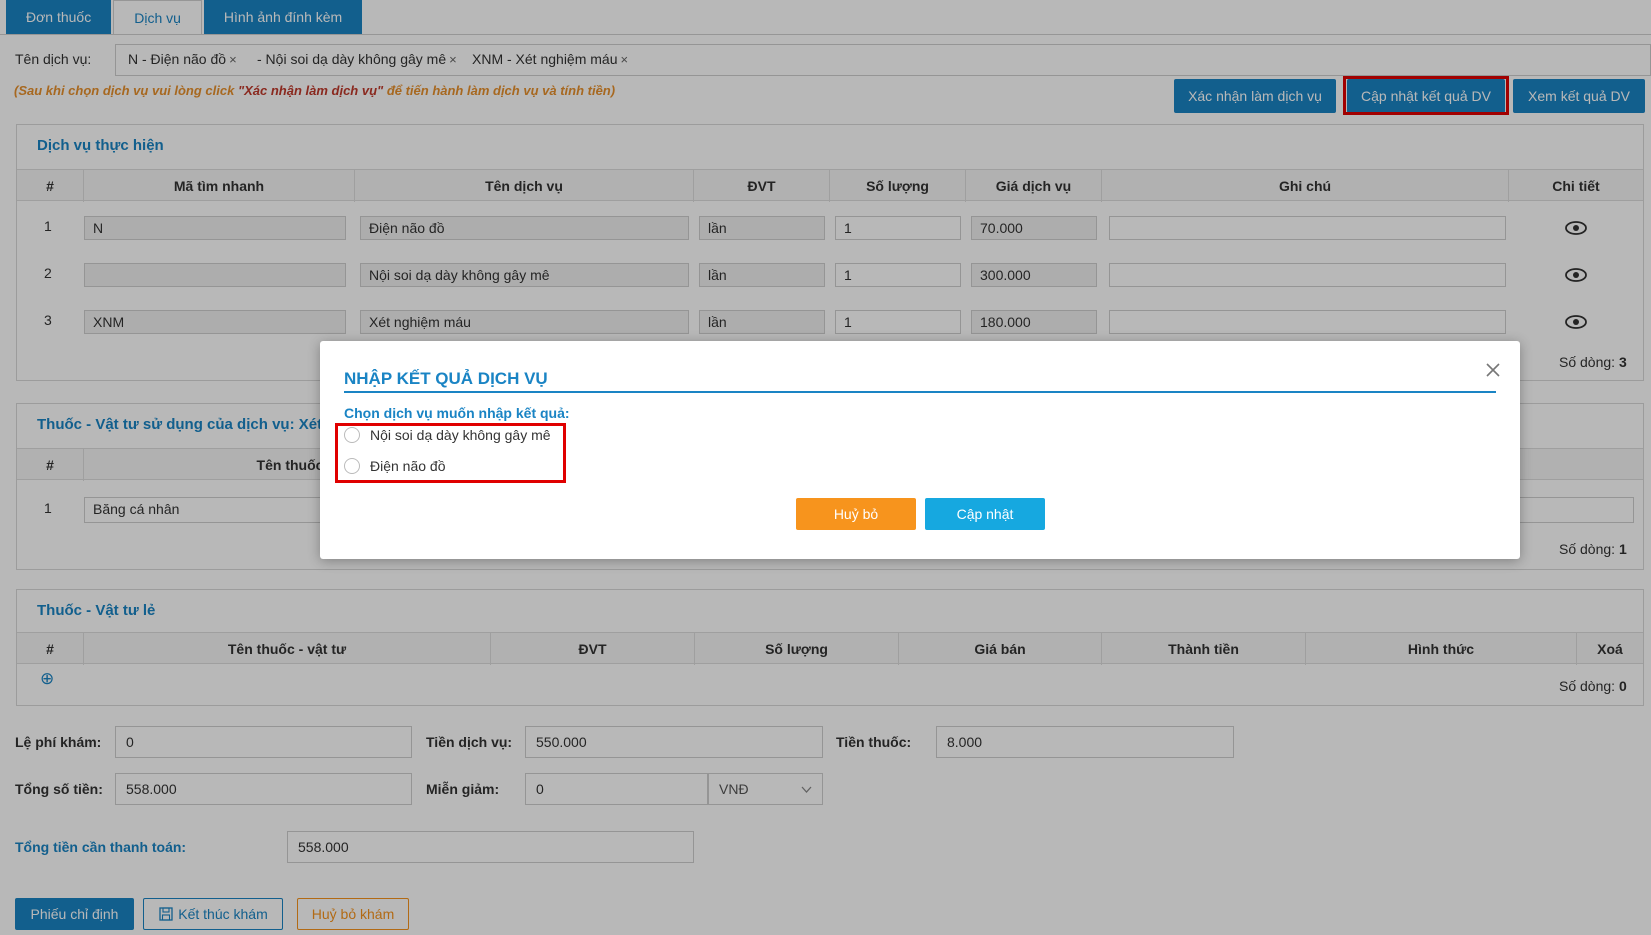 The height and width of the screenshot is (935, 1651). I want to click on modal-update-button: Cập nhật, so click(985, 514).